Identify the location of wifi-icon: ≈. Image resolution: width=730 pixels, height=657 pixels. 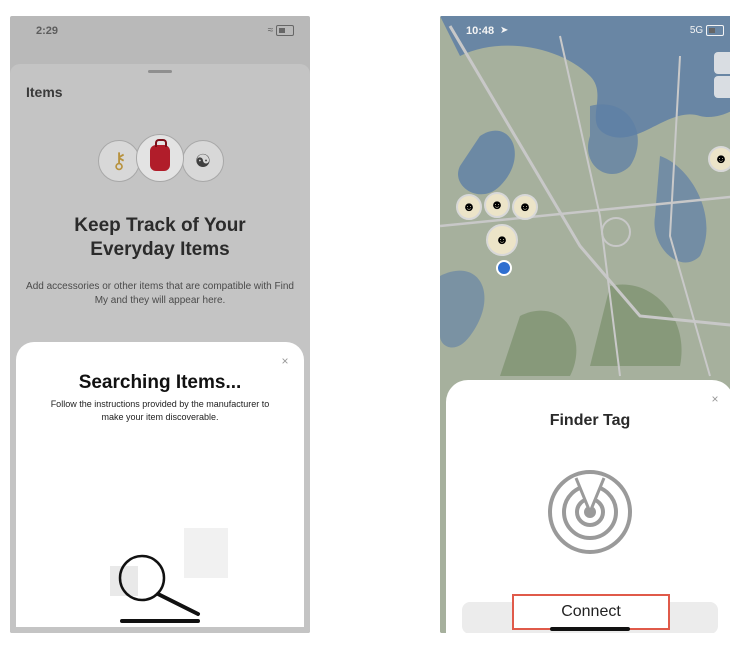
(270, 31).